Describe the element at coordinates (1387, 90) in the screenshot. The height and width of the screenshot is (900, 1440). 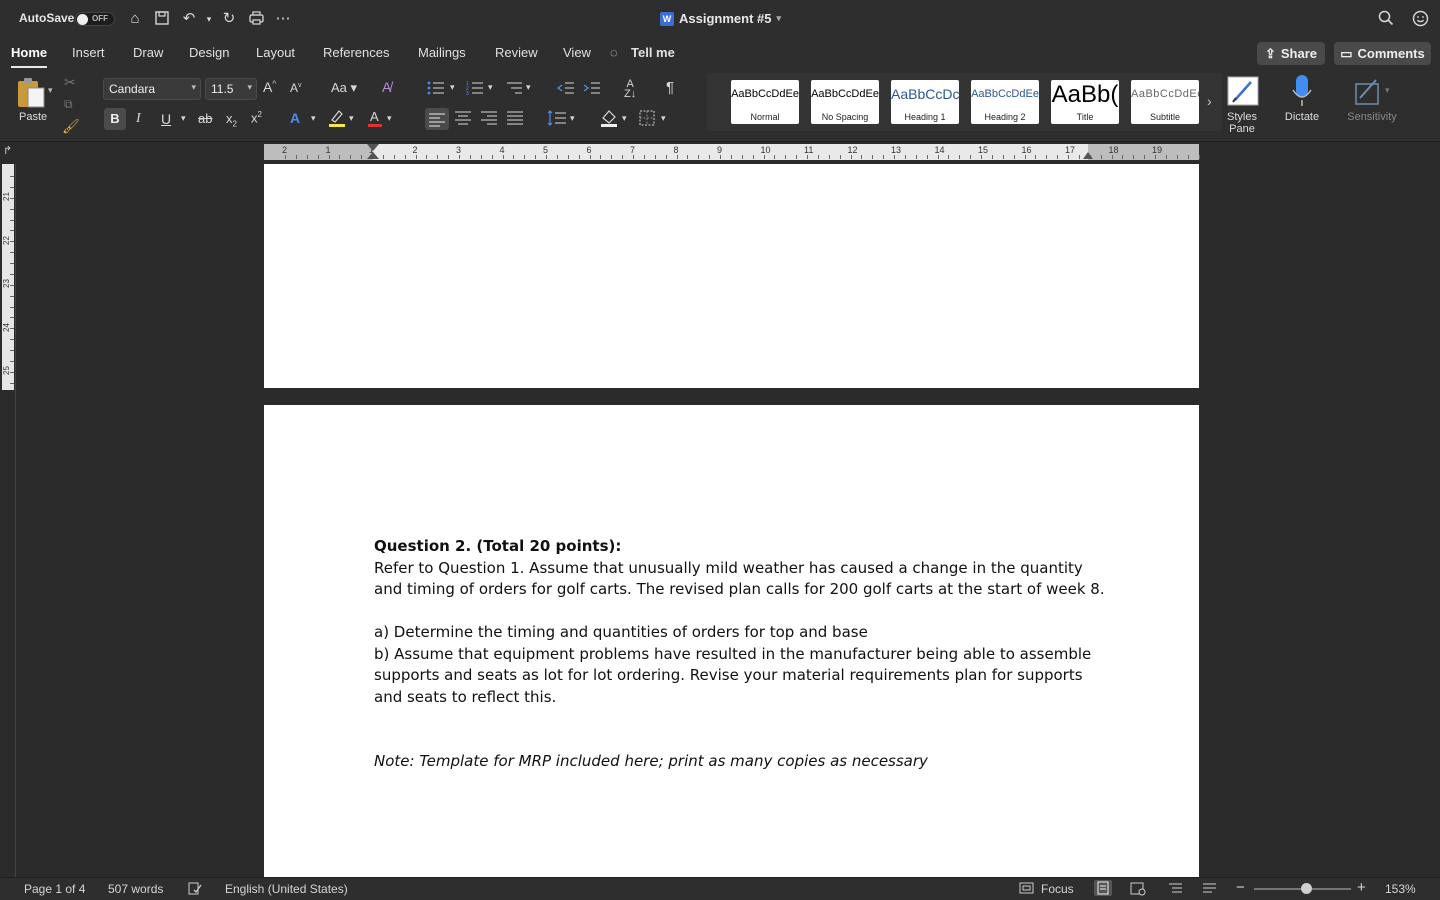
I see `sensitivity-dropdown-icon: ▾` at that location.